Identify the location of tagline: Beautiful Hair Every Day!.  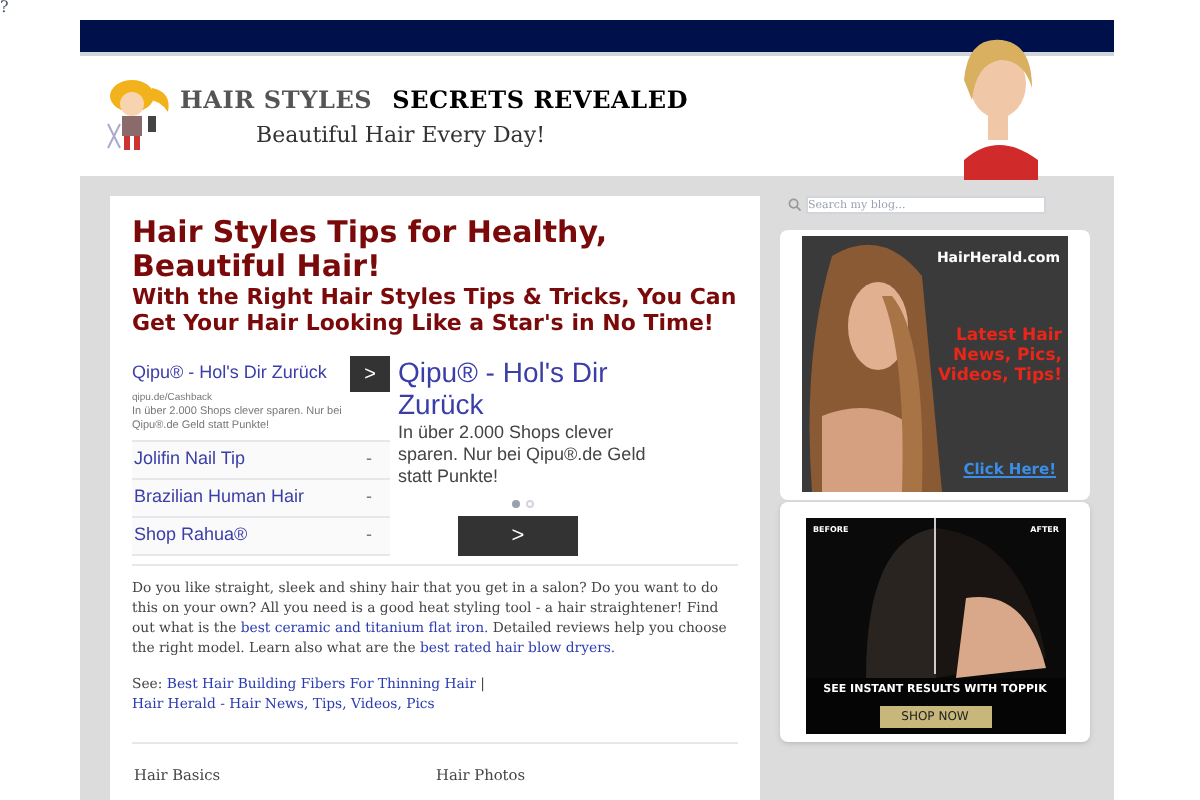
(402, 134).